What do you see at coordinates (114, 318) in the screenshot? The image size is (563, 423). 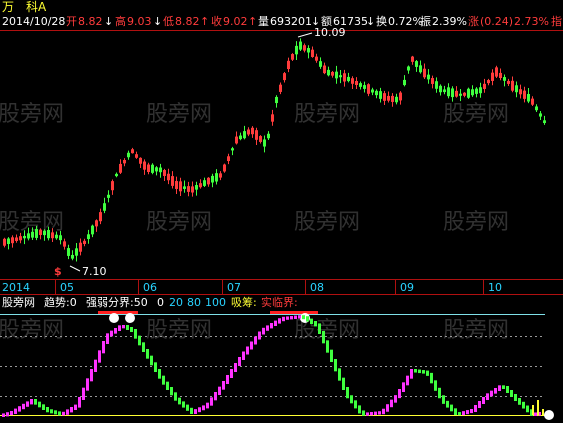 I see `peak-dot` at bounding box center [114, 318].